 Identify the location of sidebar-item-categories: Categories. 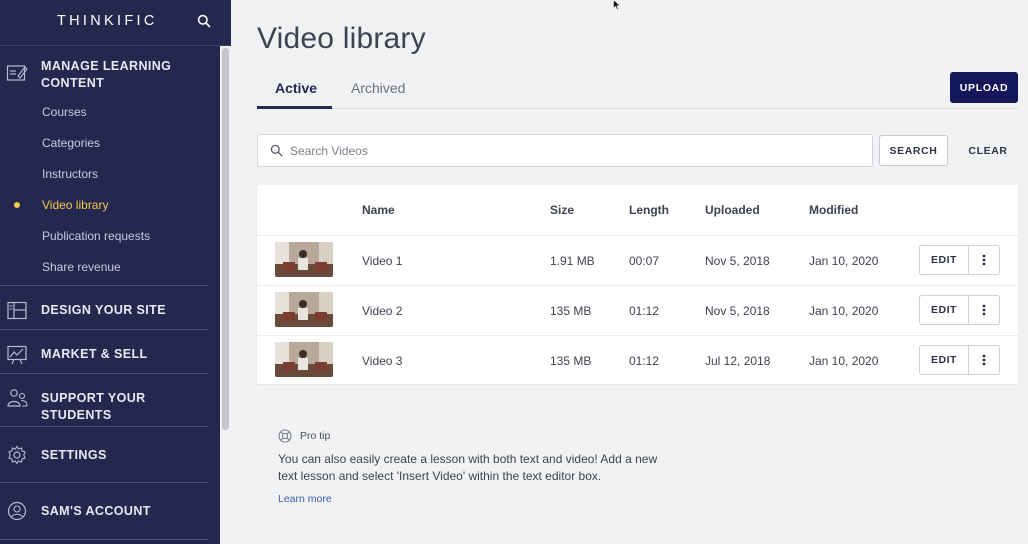
(71, 143).